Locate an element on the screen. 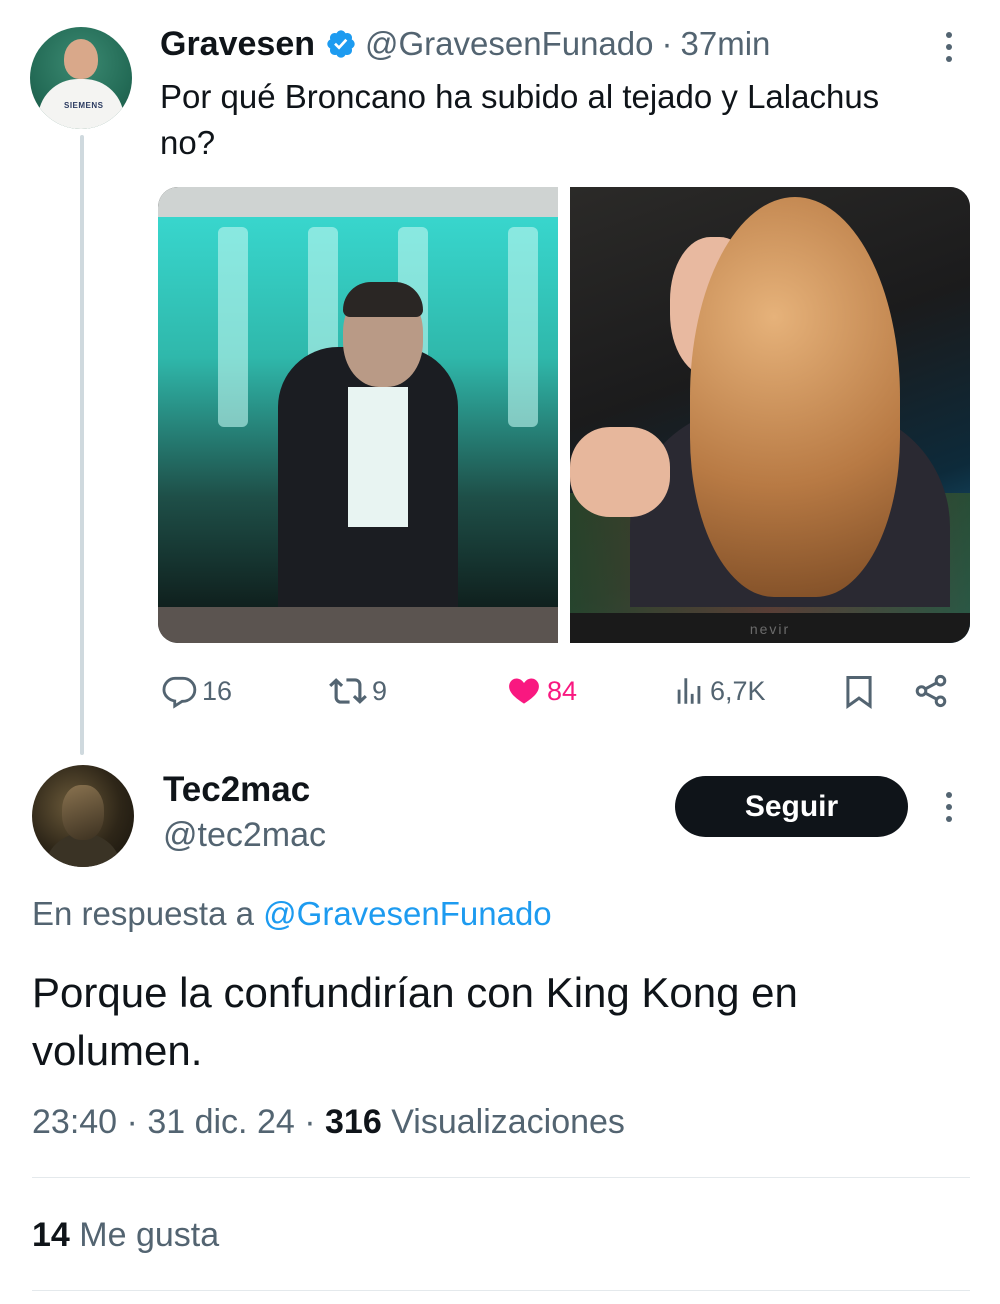 This screenshot has height=1304, width=1000. tweet-header: Gravesen @GravesenFunado · 37min is located at coordinates (465, 44).